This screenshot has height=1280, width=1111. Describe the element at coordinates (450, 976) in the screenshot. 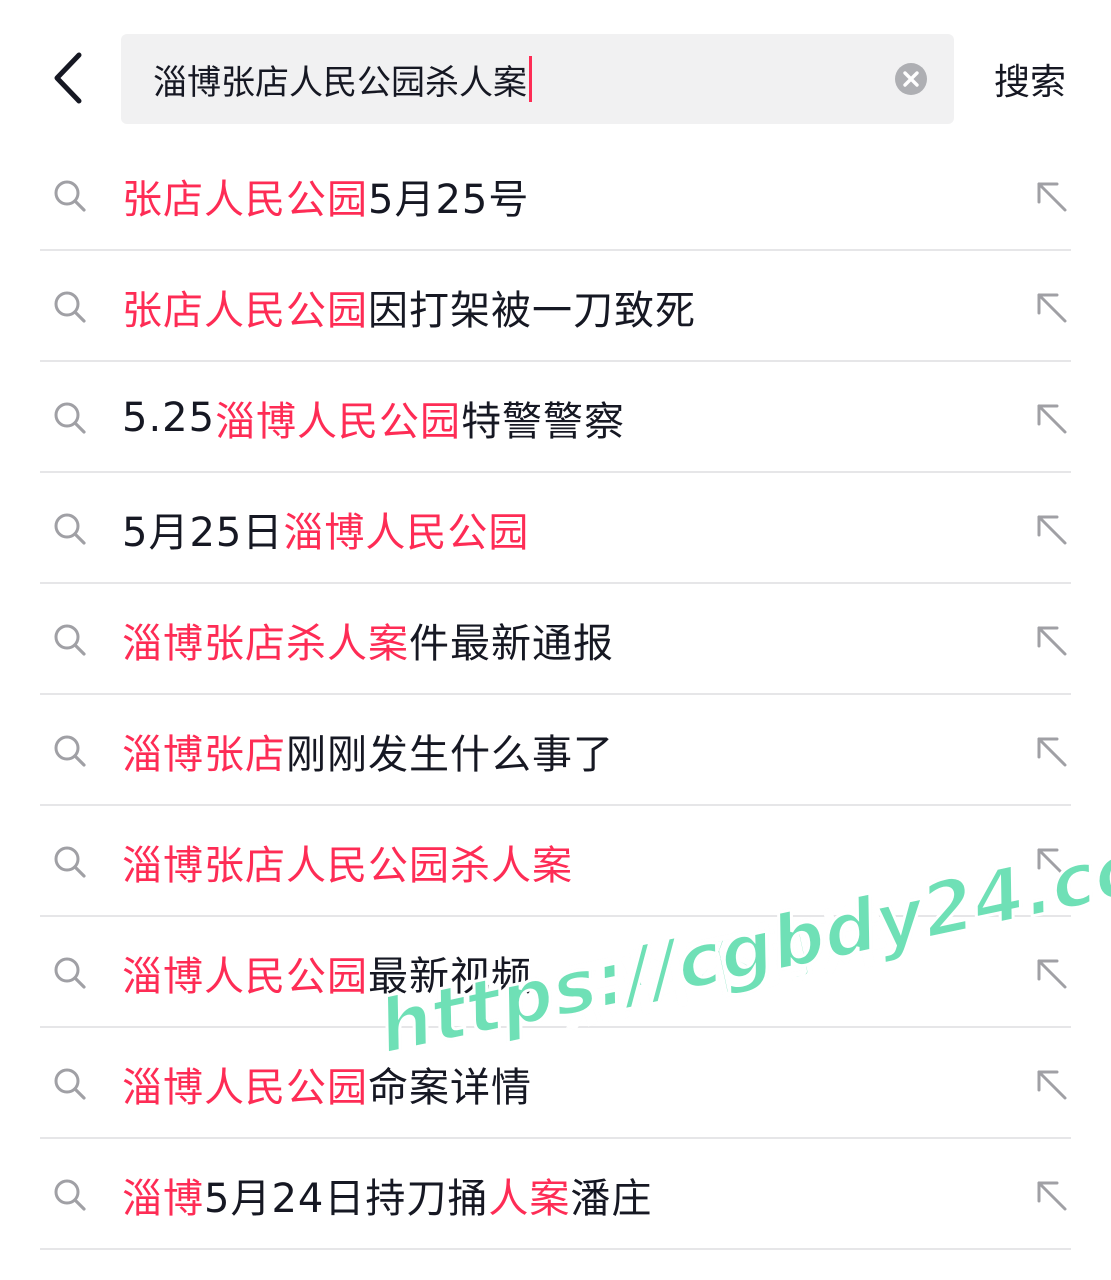

I see `suggestion-segment: 最新视频` at that location.